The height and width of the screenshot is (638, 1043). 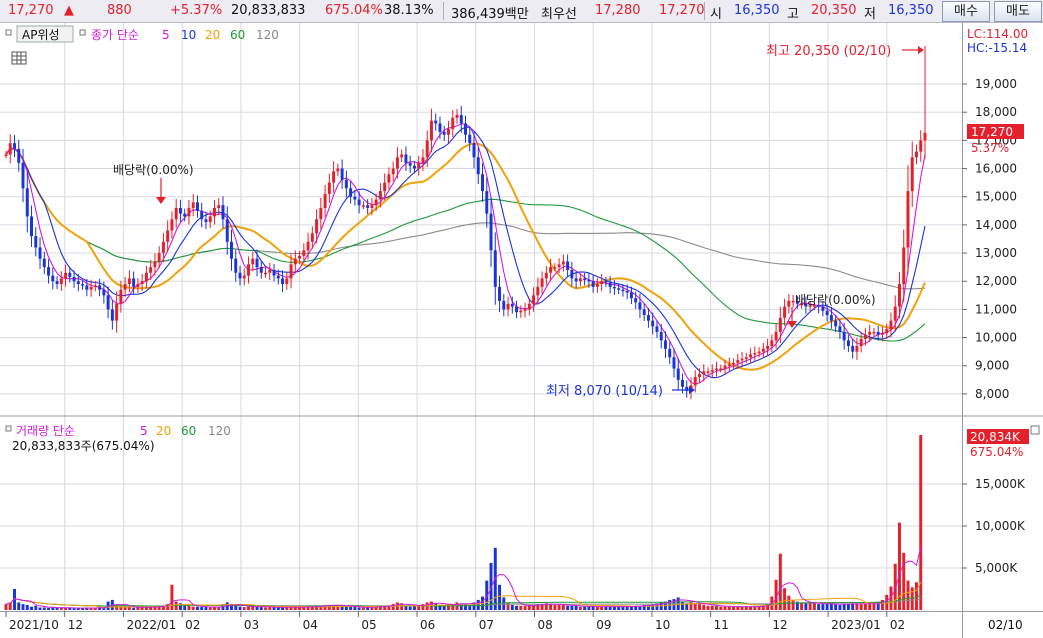 I want to click on buy-button: 매수, so click(x=966, y=11).